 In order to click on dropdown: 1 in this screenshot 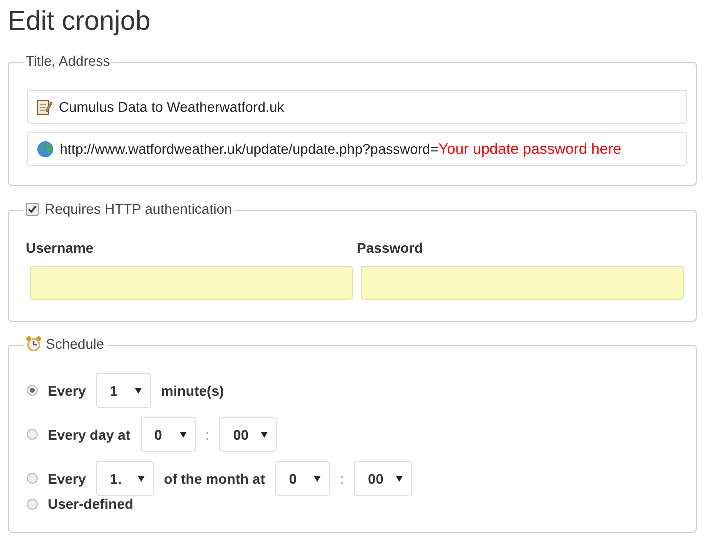, I will do `click(124, 390)`.